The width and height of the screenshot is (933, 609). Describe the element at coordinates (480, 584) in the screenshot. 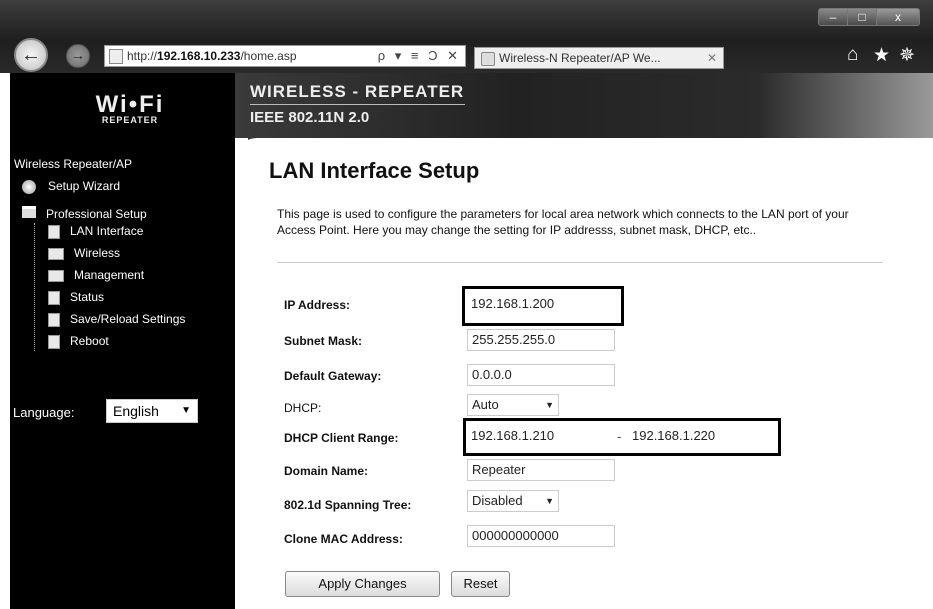

I see `reset-button: Reset` at that location.